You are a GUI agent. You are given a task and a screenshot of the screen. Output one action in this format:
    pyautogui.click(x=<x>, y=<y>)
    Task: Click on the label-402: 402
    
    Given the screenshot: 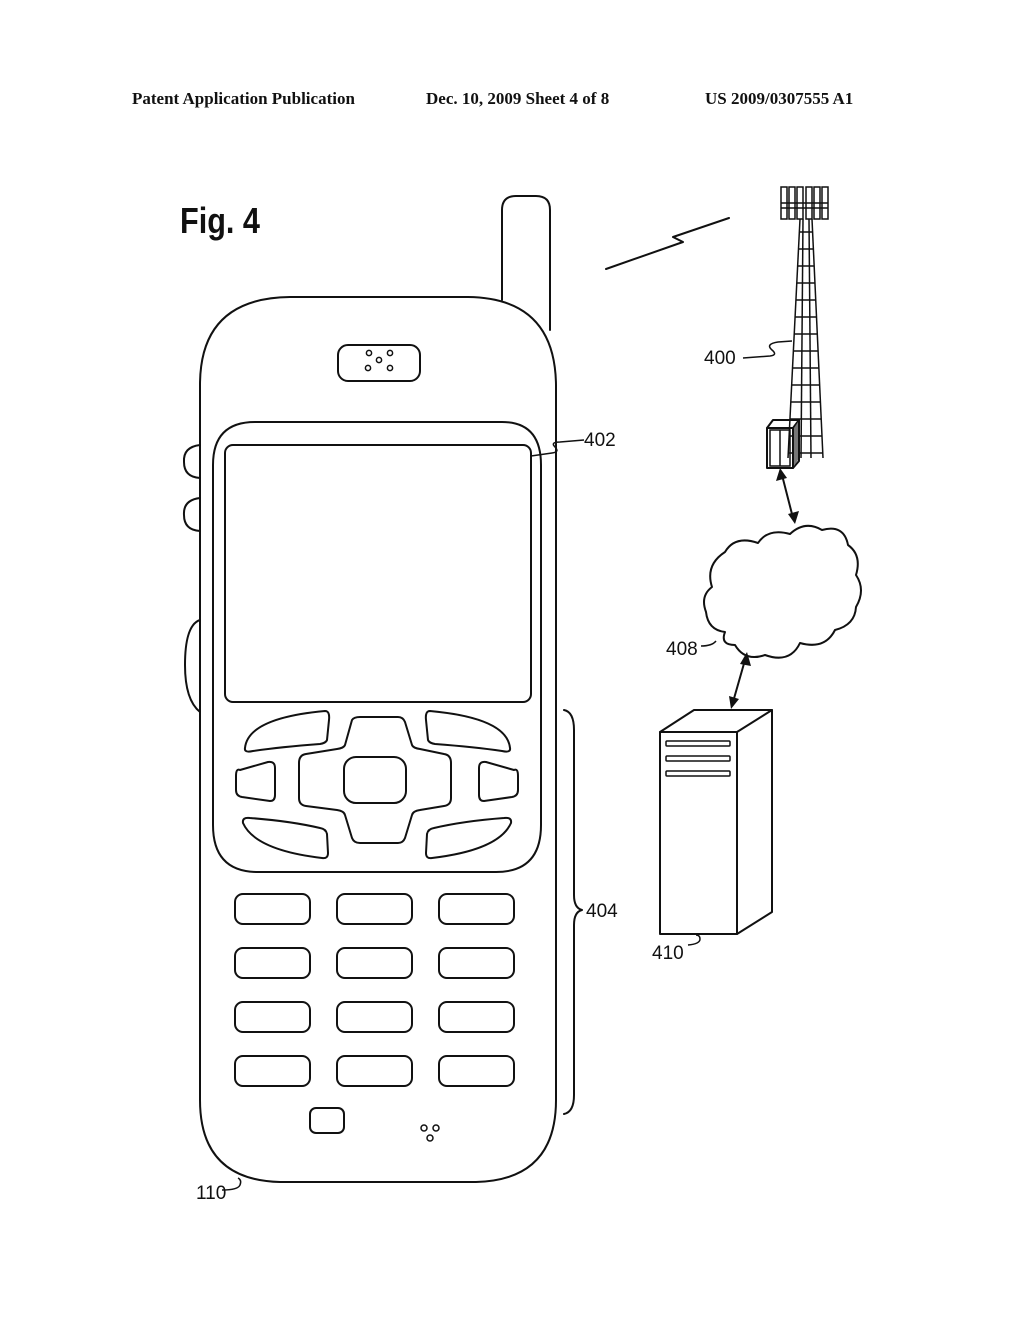 What is the action you would take?
    pyautogui.click(x=600, y=440)
    